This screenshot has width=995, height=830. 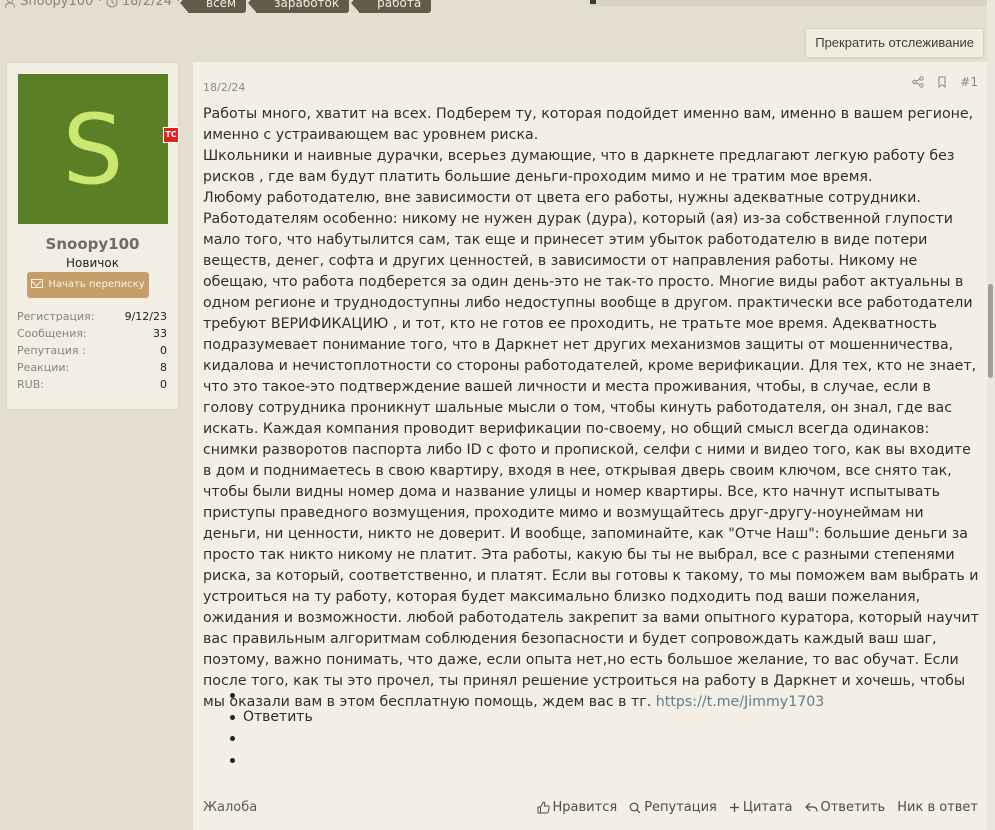 What do you see at coordinates (811, 807) in the screenshot?
I see `reply-icon` at bounding box center [811, 807].